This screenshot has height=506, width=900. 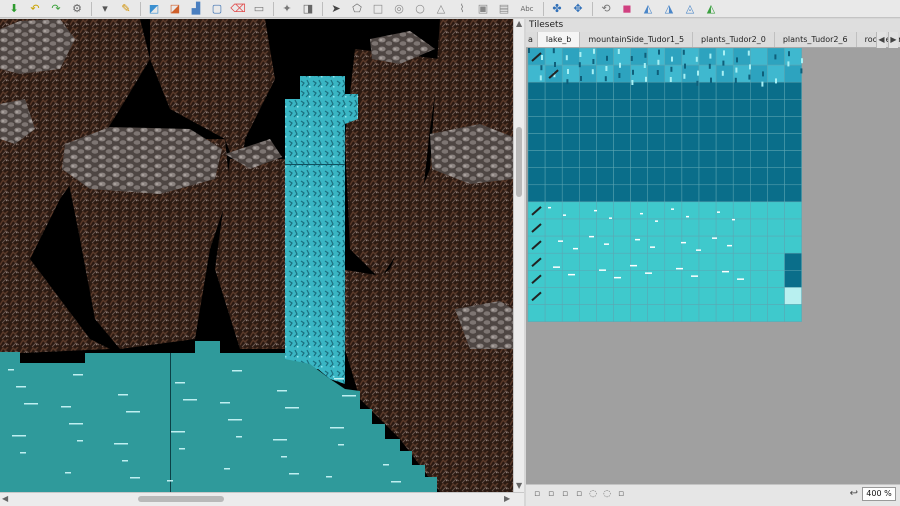 What do you see at coordinates (399, 9) in the screenshot?
I see `insert-point-icon: ◎` at bounding box center [399, 9].